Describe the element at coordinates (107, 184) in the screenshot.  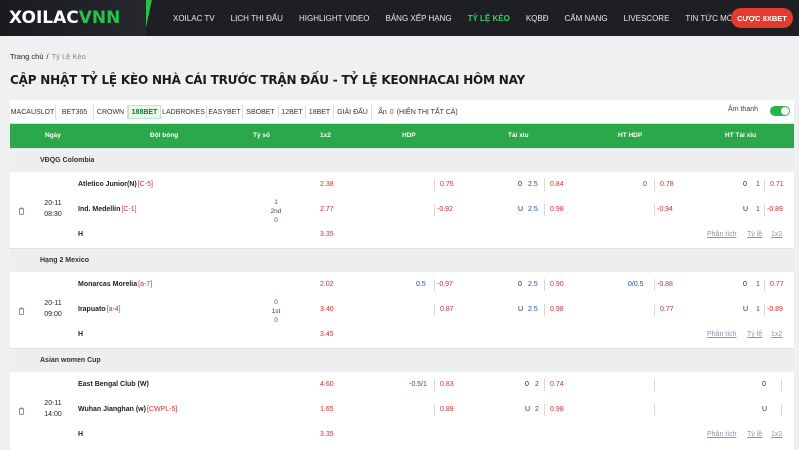
I see `team-name: Atletico Junior(N)` at that location.